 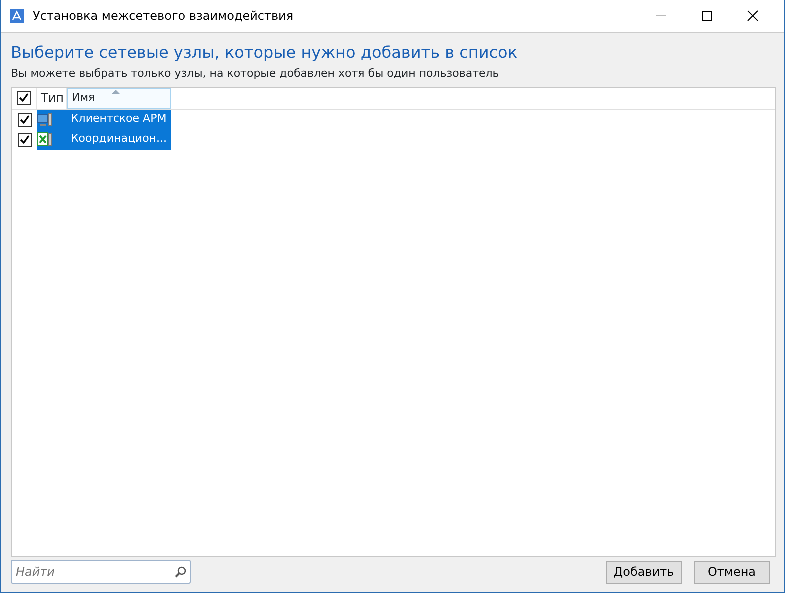 What do you see at coordinates (732, 572) in the screenshot?
I see `cancel-button: Отмена` at bounding box center [732, 572].